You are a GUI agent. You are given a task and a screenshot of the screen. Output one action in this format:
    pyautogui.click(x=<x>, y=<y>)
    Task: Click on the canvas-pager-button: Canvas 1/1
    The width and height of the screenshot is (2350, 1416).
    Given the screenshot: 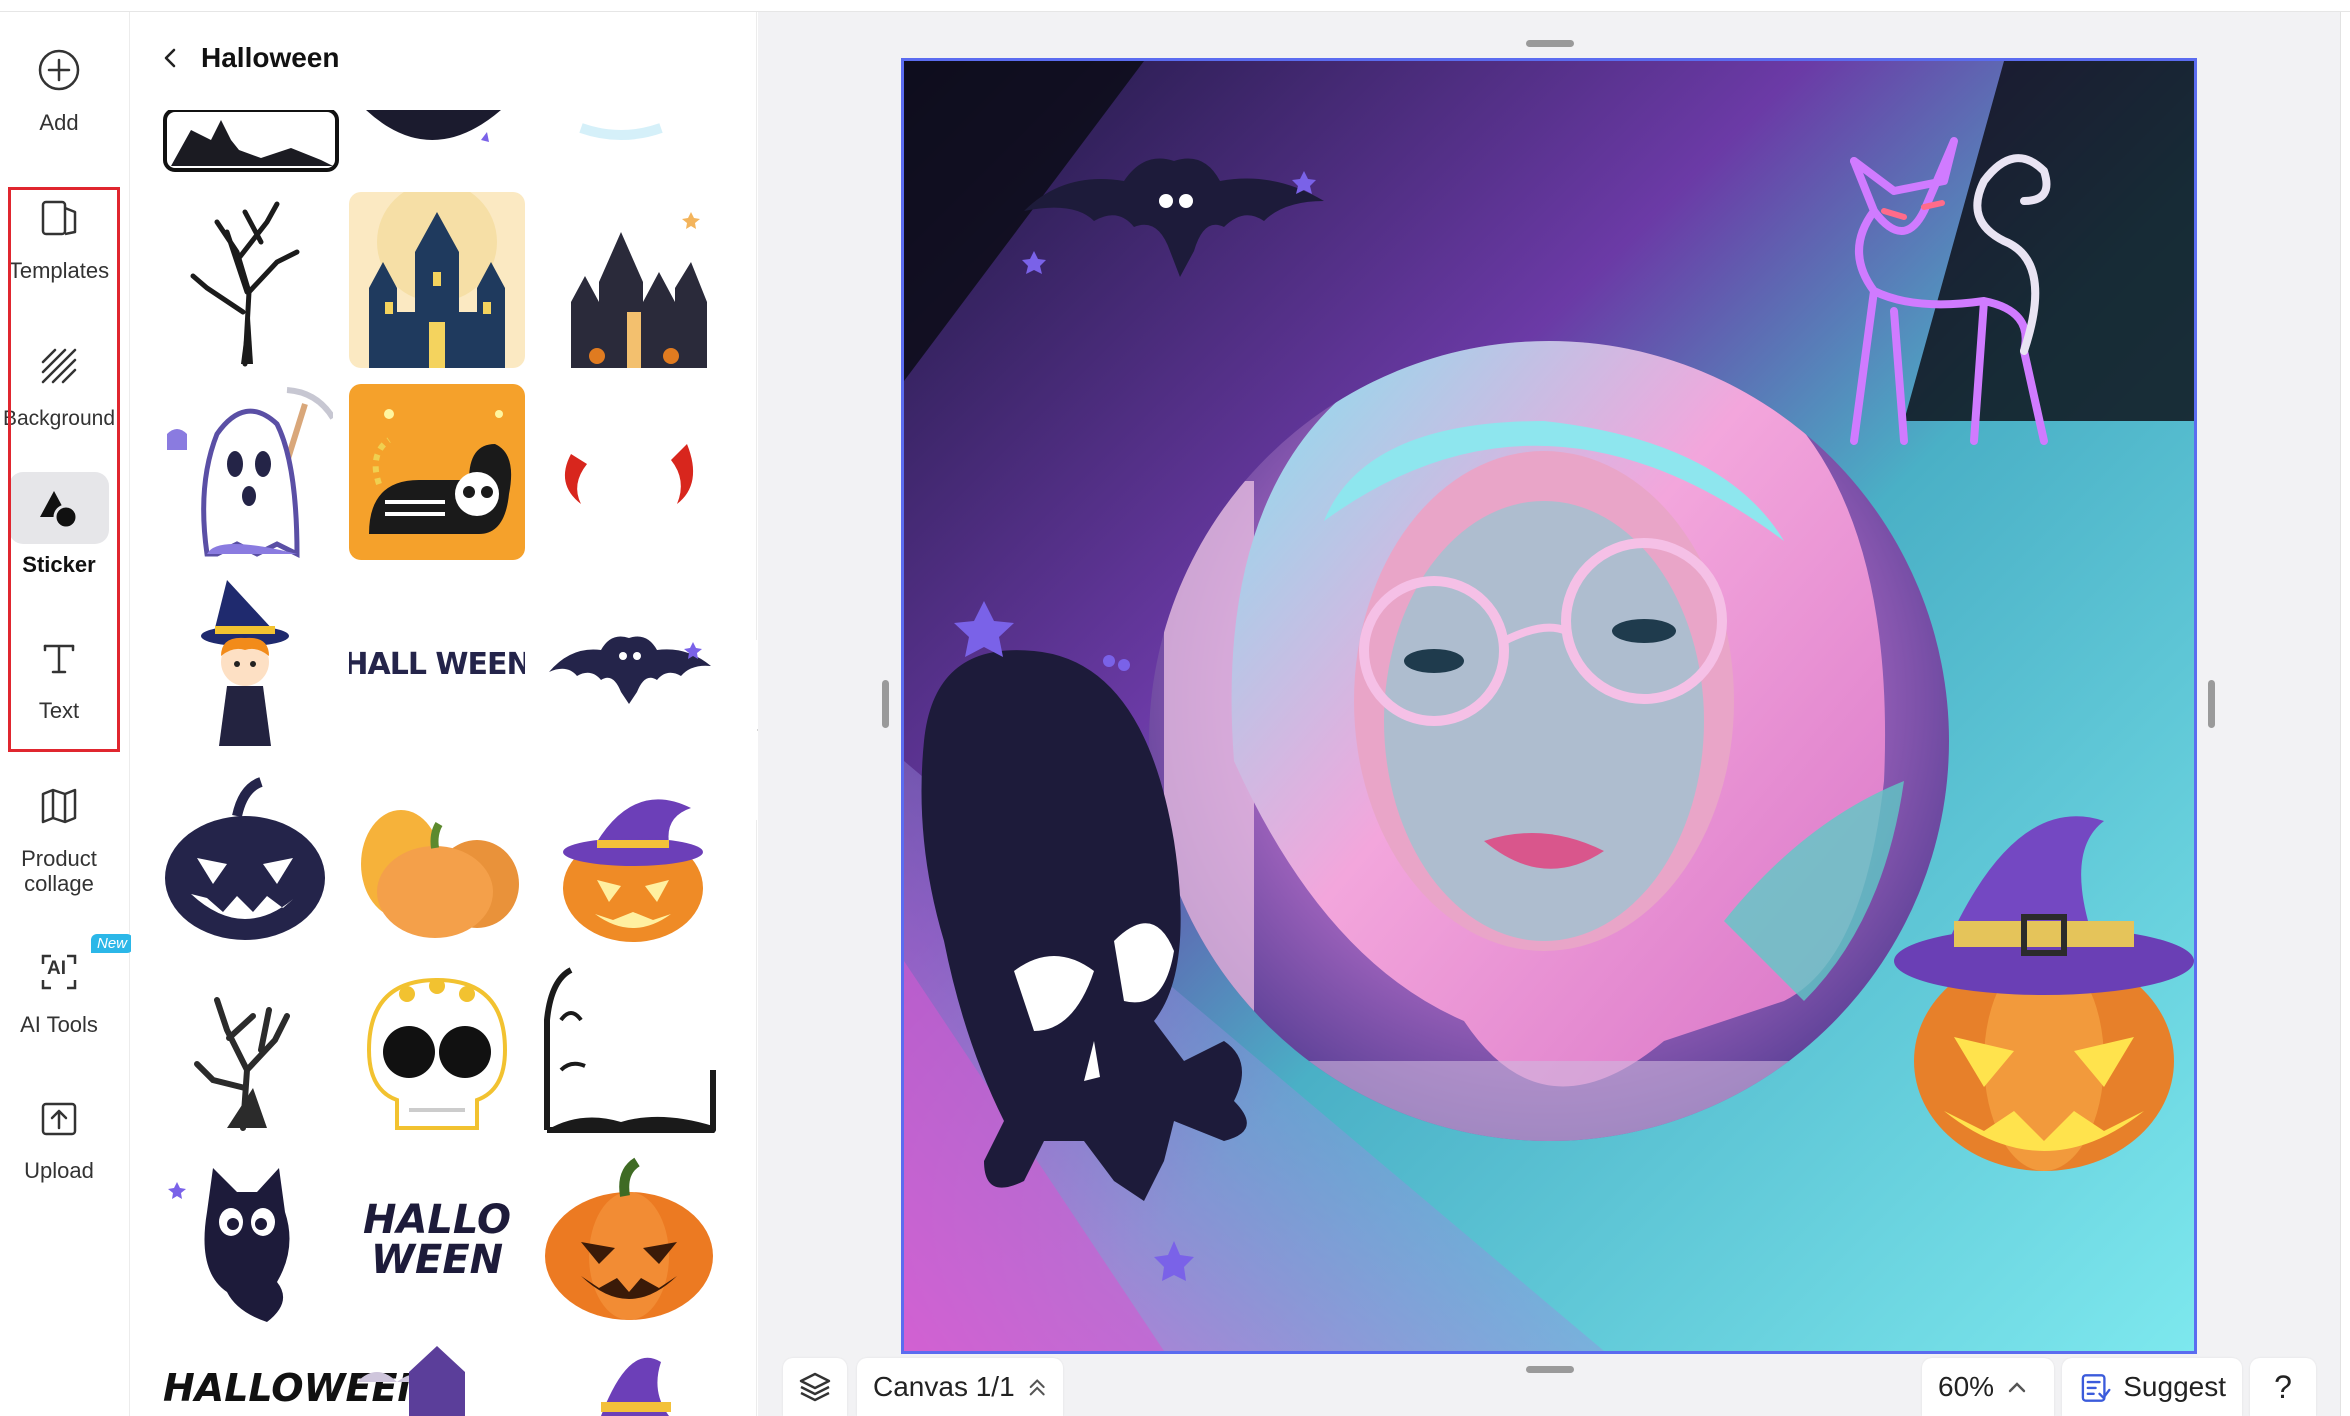 What is the action you would take?
    pyautogui.click(x=960, y=1387)
    